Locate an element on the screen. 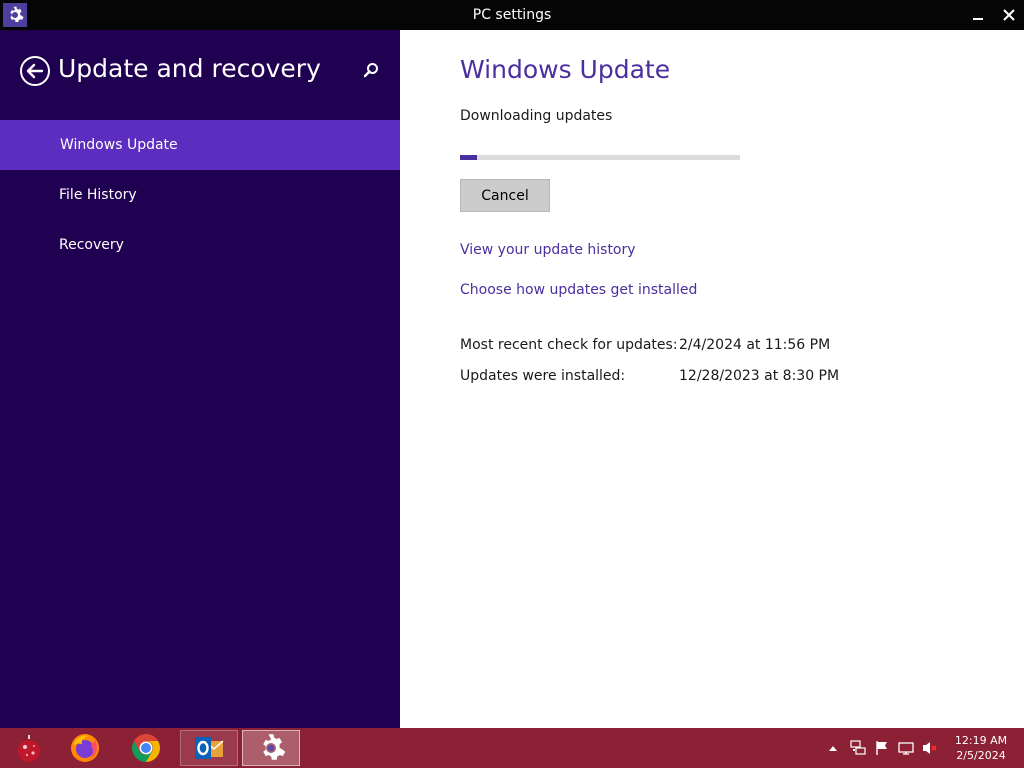 The width and height of the screenshot is (1024, 768). back-button is located at coordinates (35, 71).